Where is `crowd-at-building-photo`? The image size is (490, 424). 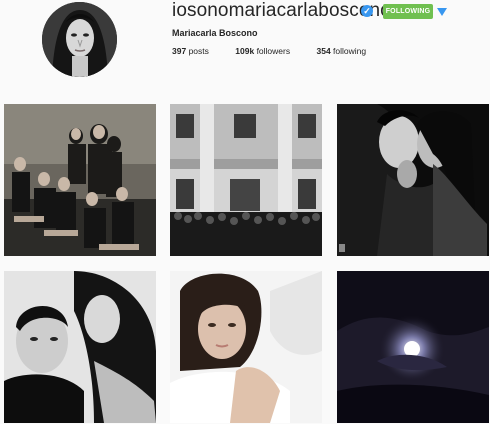 crowd-at-building-photo is located at coordinates (246, 180).